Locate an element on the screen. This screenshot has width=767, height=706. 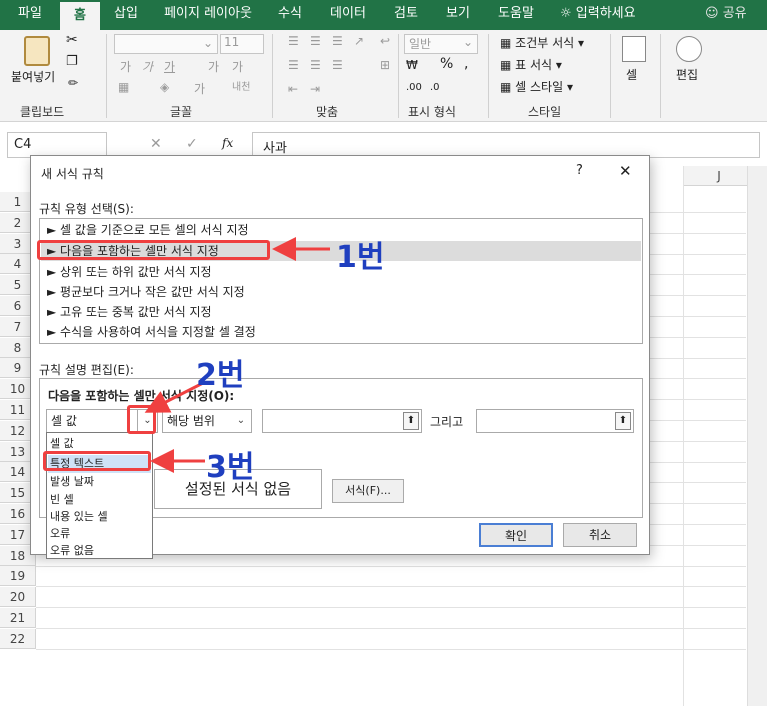
increase-decimal-button: .00 is located at coordinates (414, 87).